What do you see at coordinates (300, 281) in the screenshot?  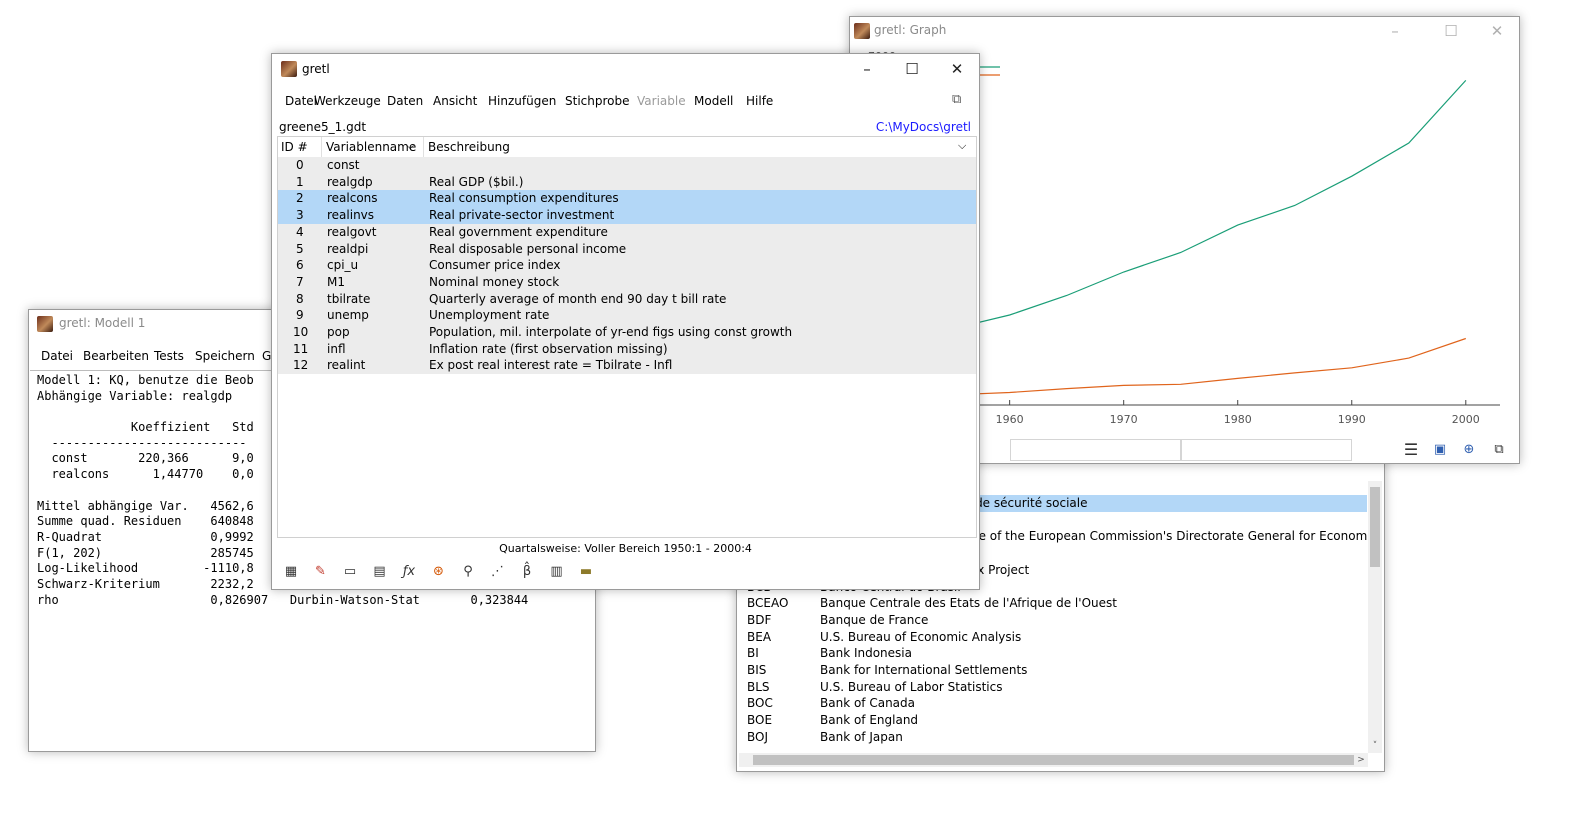 I see `variable-id: 7` at bounding box center [300, 281].